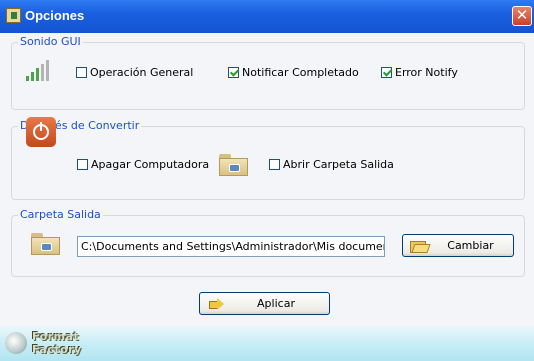 This screenshot has width=534, height=361. What do you see at coordinates (13, 15) in the screenshot?
I see `app-icon` at bounding box center [13, 15].